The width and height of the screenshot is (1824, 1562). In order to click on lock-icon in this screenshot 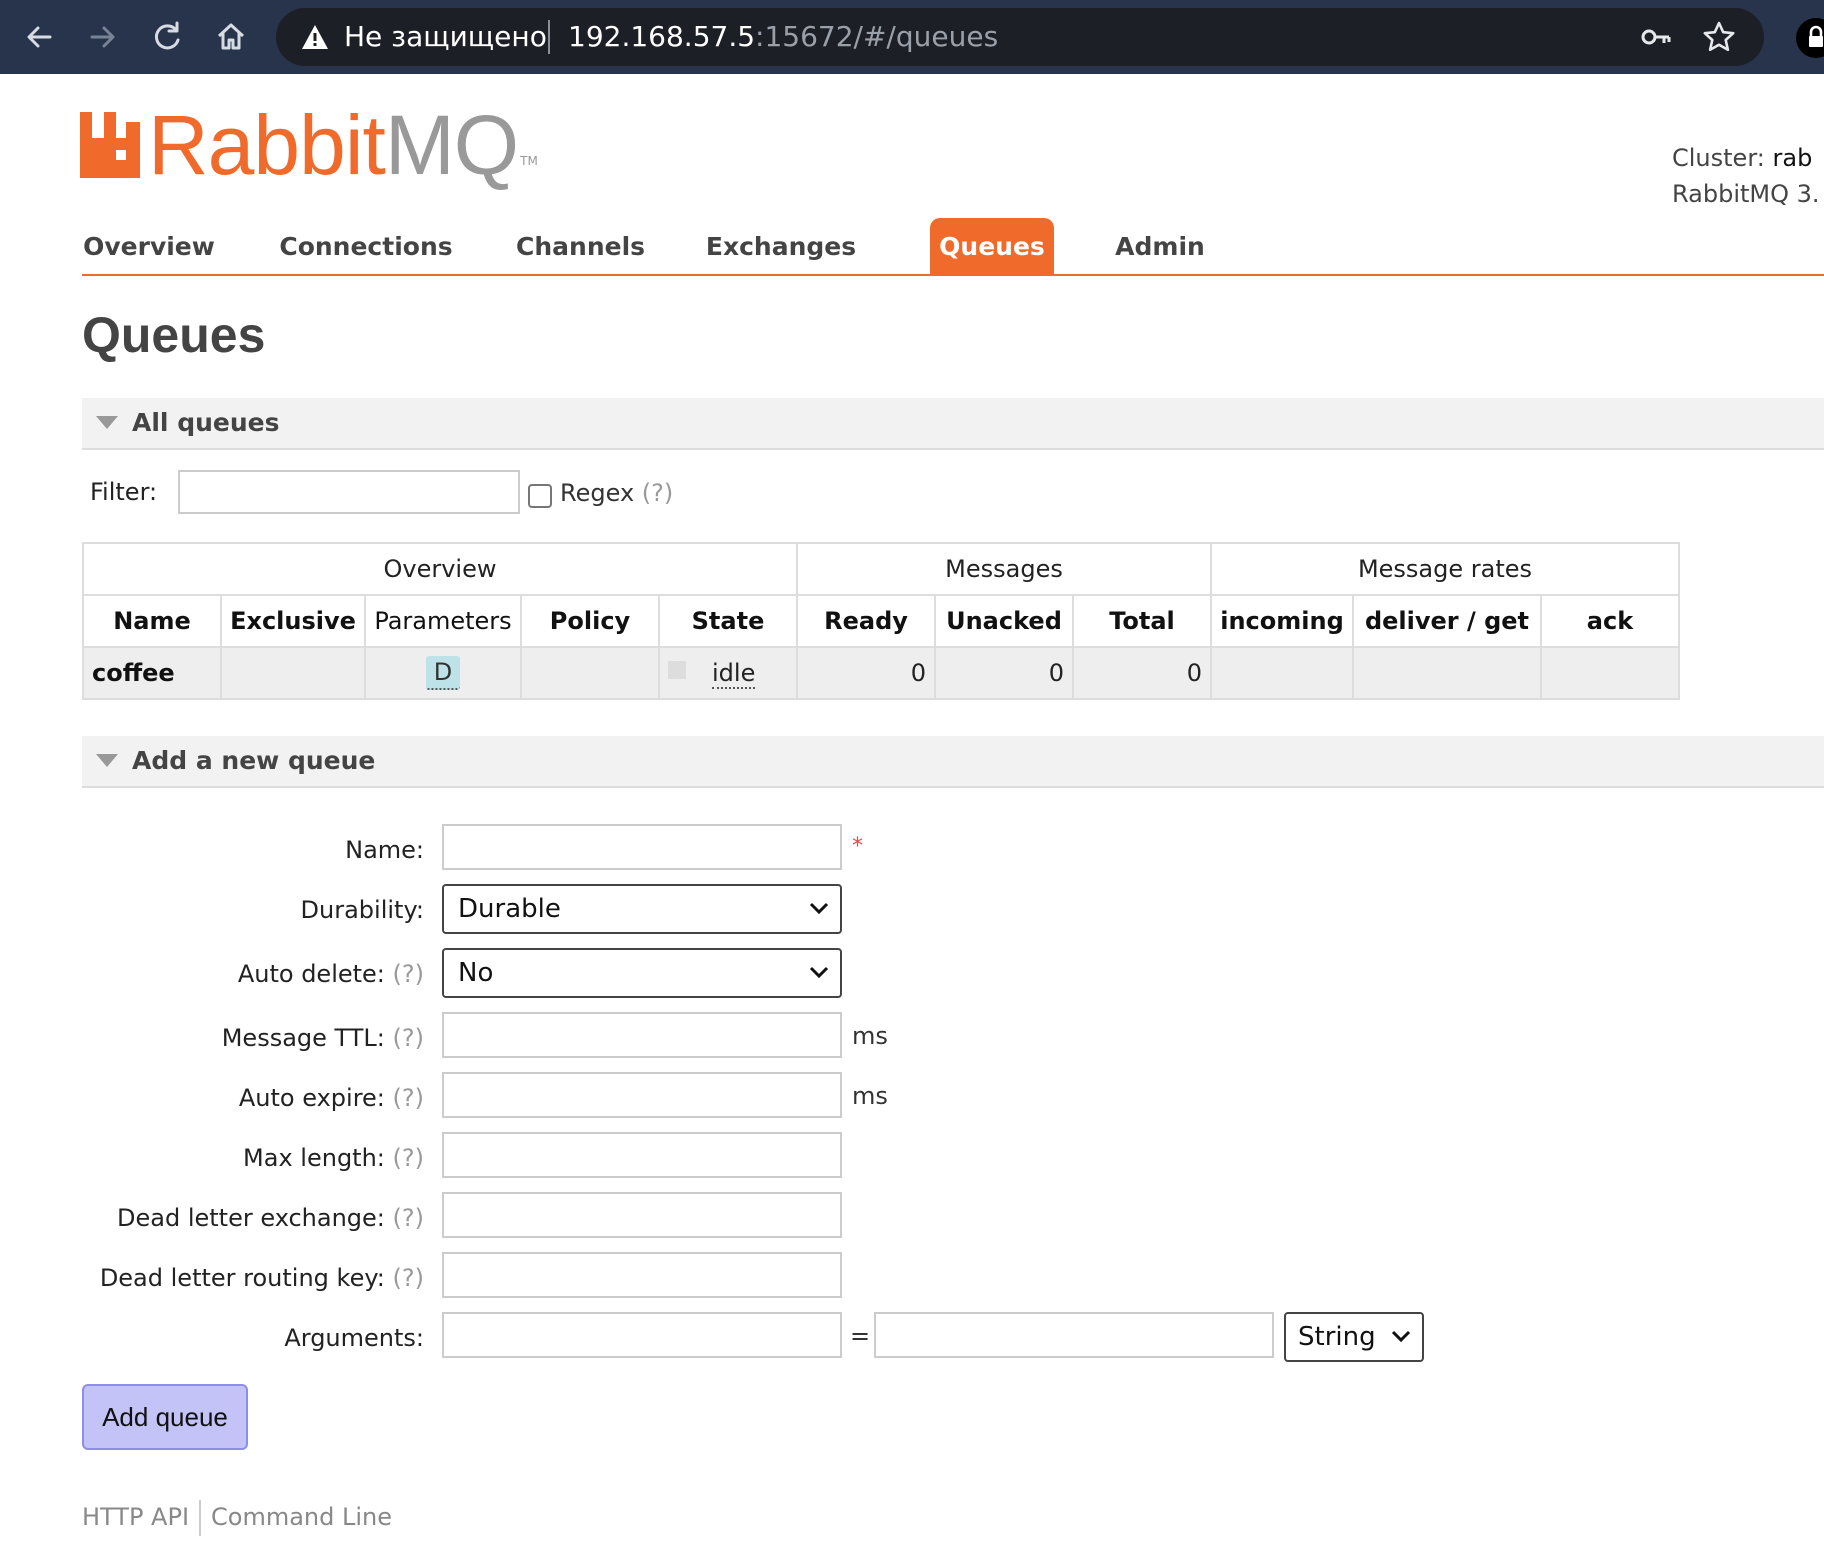, I will do `click(1810, 38)`.